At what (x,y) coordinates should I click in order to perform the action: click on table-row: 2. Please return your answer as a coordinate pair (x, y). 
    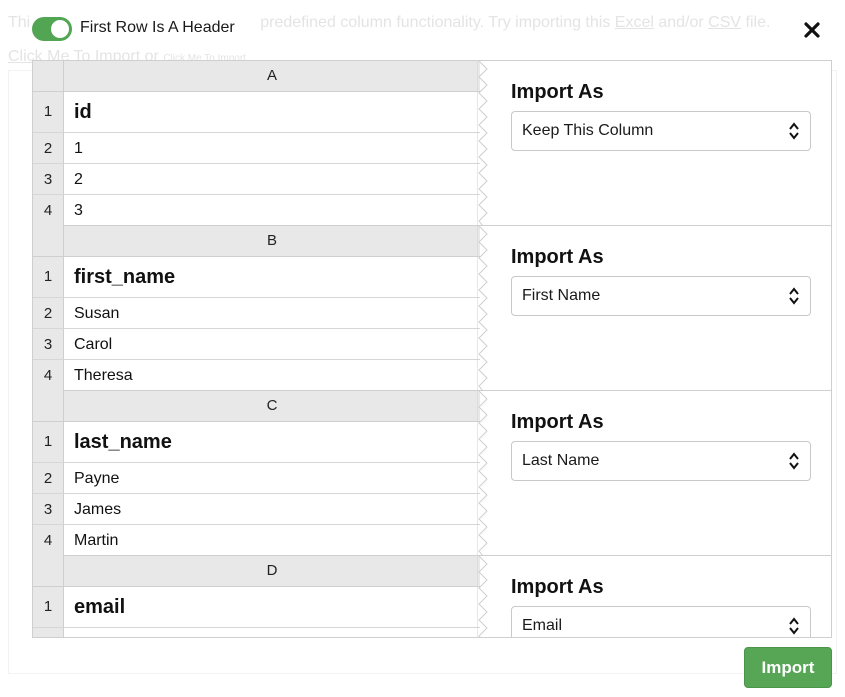
    Looking at the image, I should click on (256, 632).